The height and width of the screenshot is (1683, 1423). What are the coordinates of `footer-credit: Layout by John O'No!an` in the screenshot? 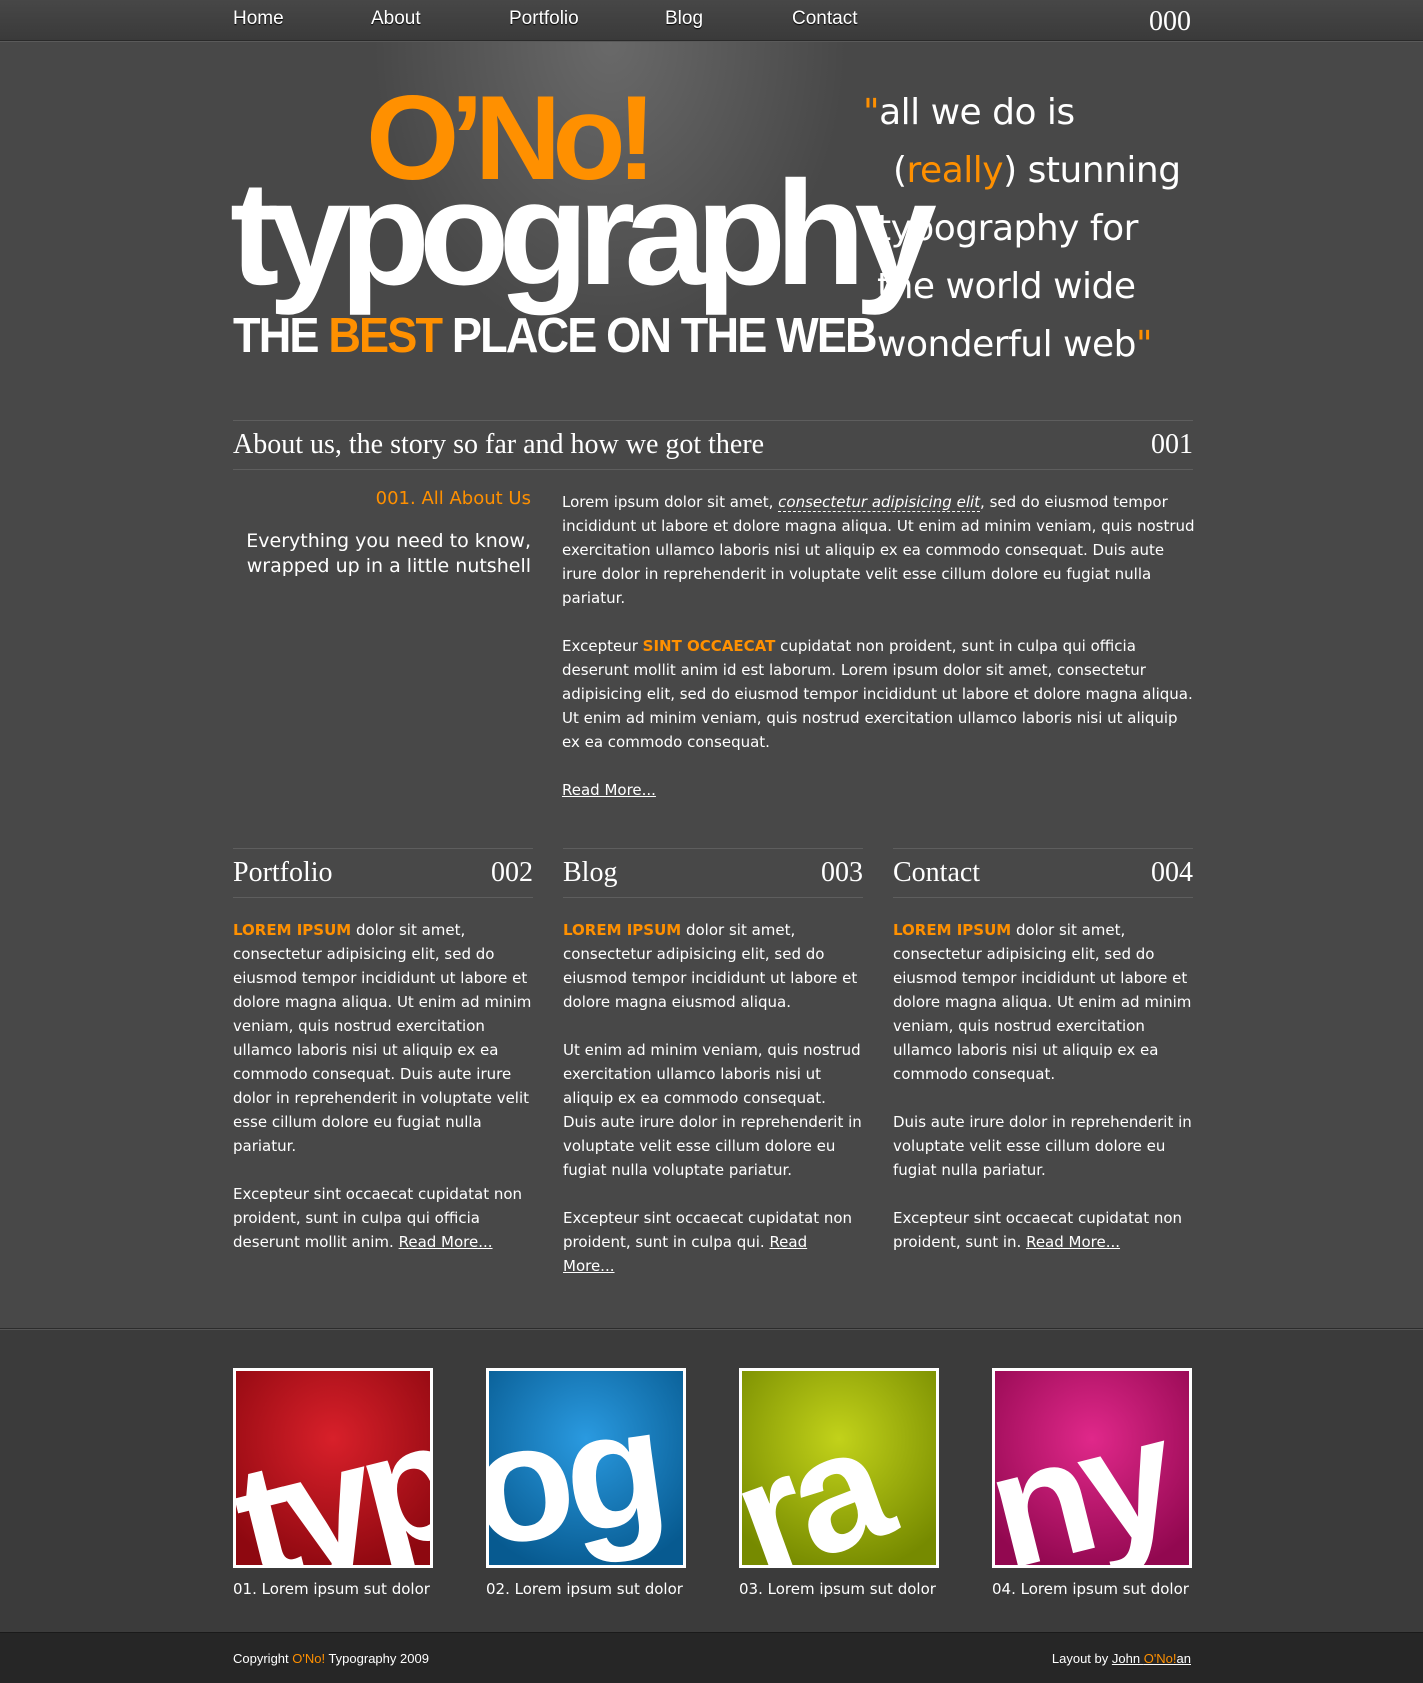 It's located at (1121, 1658).